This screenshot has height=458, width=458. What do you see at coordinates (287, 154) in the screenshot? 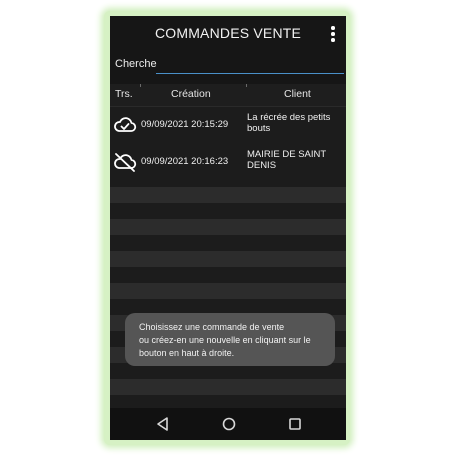
I see `client-name-line: MAIRIE DE SAINT` at bounding box center [287, 154].